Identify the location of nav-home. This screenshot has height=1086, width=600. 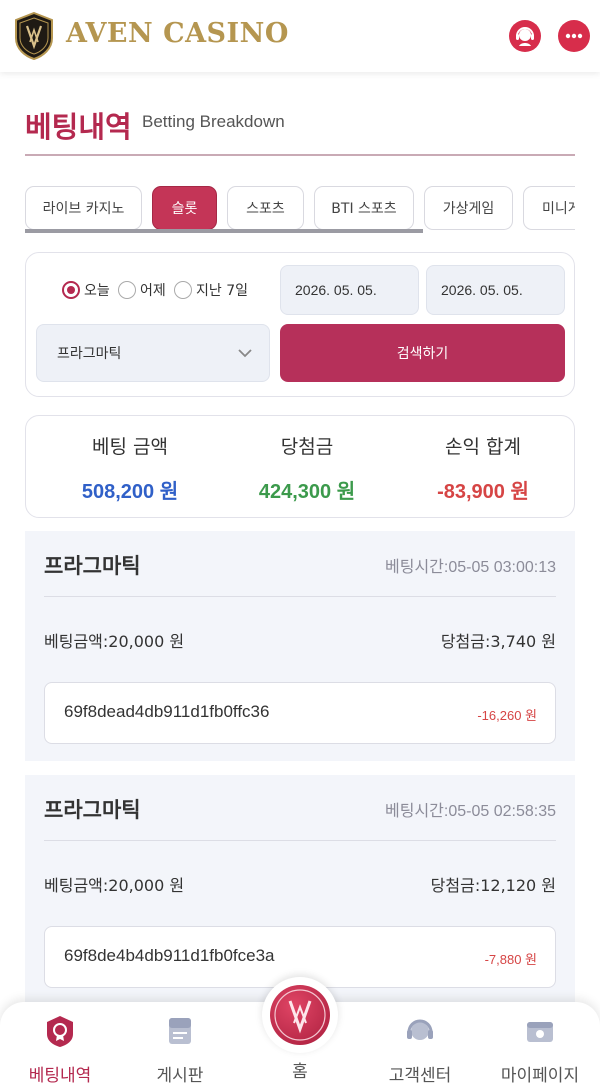
(300, 1015).